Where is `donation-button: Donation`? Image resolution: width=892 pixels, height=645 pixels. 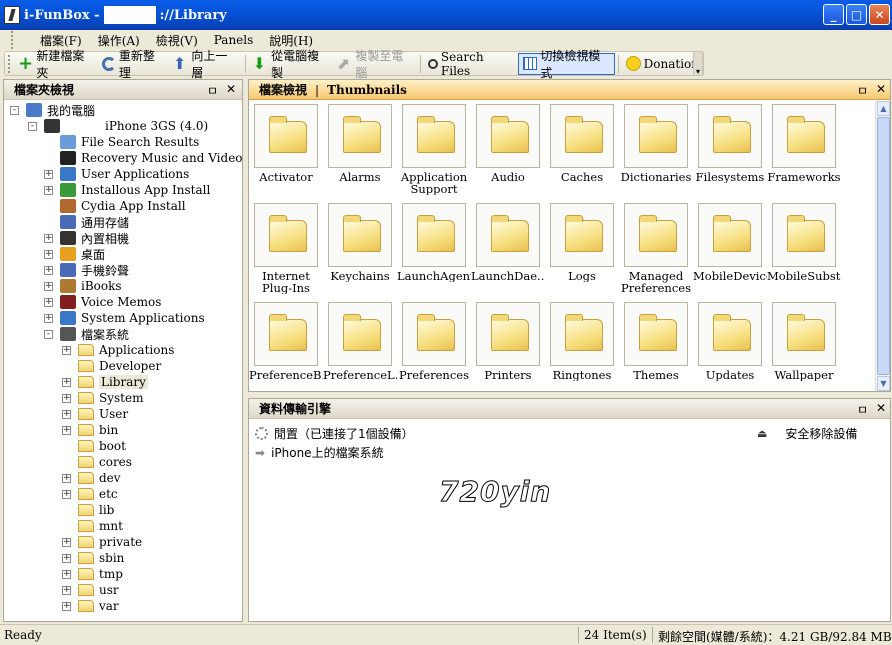
donation-button: Donation is located at coordinates (662, 64).